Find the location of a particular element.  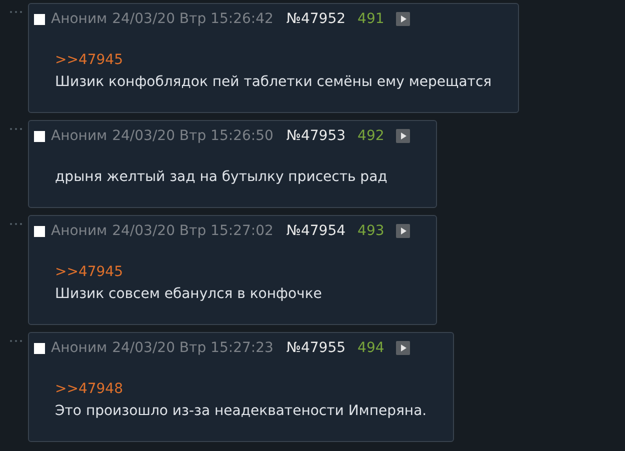

post-date: 24/03/20 Втр 15:27:23 is located at coordinates (193, 348).